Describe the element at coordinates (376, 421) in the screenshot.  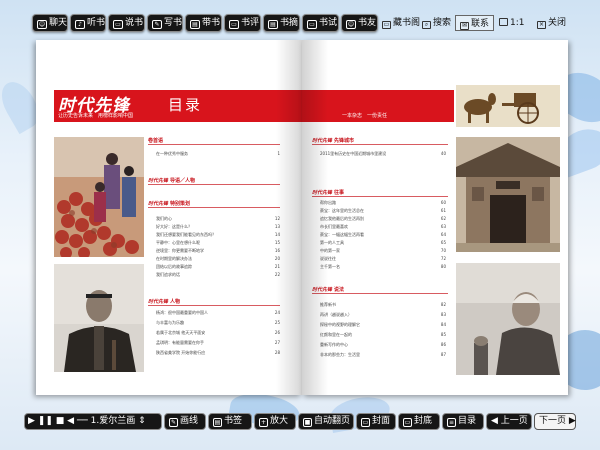
I see `cover-button: ▭ 封面` at that location.